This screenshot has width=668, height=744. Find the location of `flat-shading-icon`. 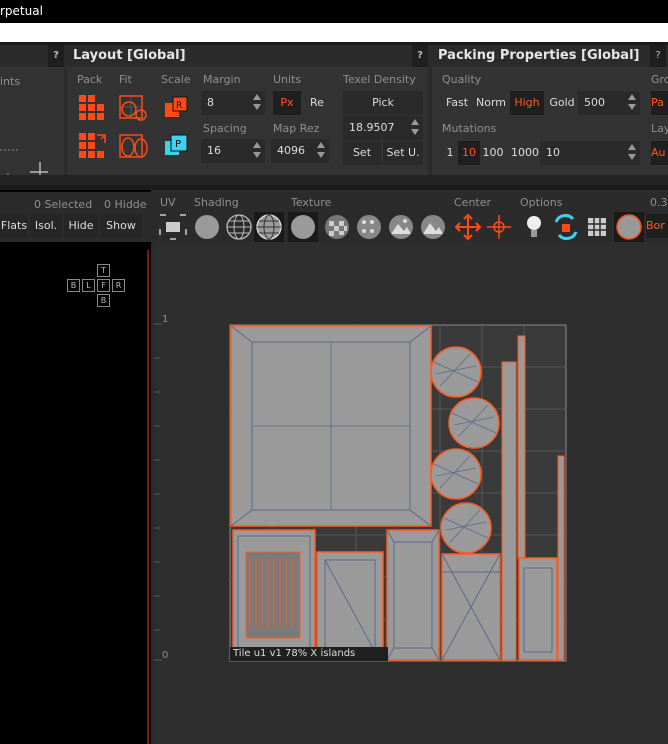

flat-shading-icon is located at coordinates (207, 227).